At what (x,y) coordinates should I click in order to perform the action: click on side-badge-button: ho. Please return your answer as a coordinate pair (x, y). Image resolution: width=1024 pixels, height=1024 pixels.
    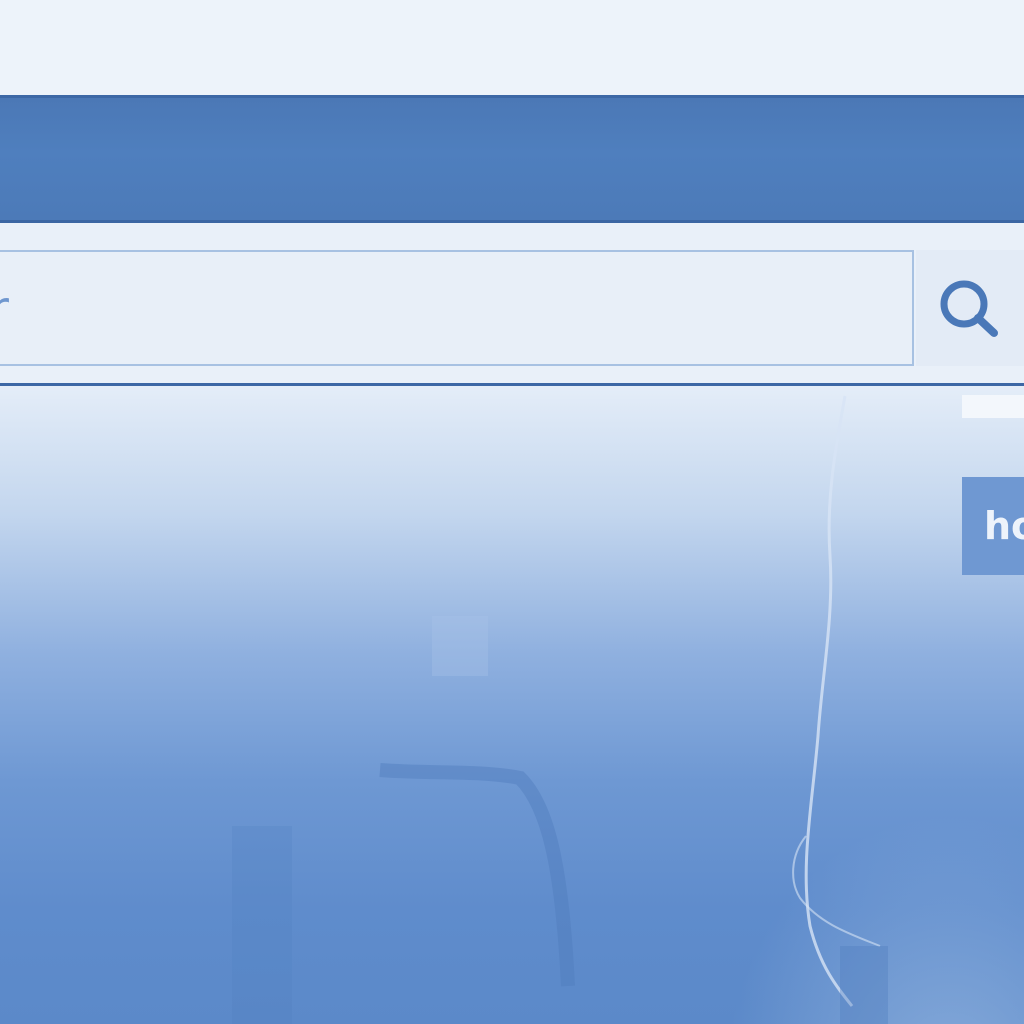
    Looking at the image, I should click on (993, 526).